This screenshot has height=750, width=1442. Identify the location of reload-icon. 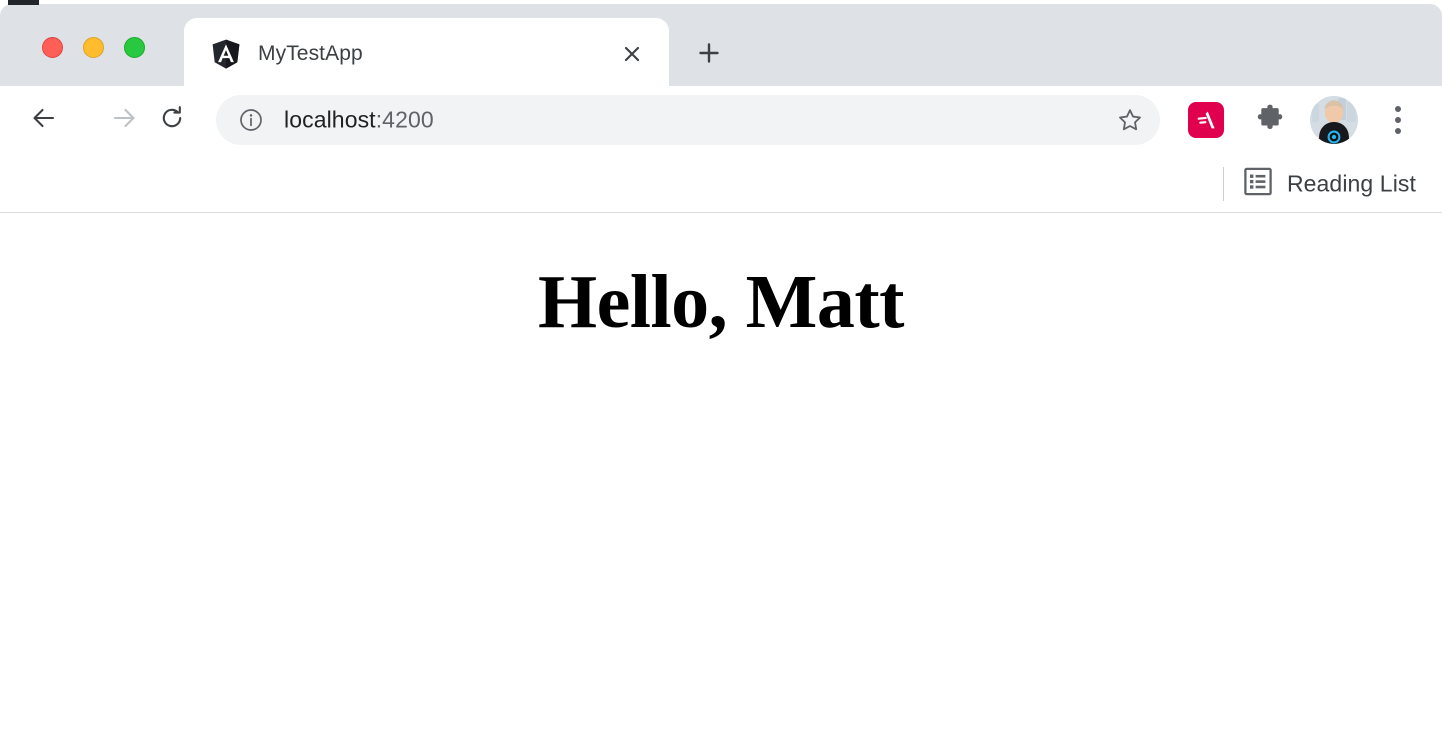
(172, 120).